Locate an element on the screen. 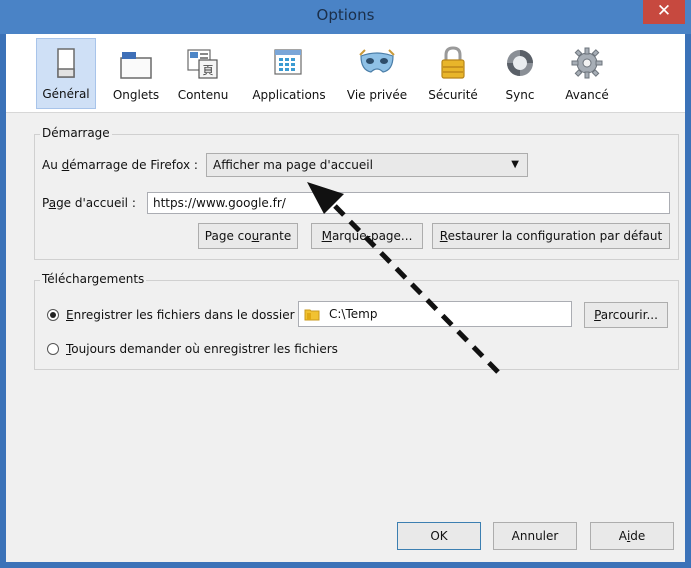 This screenshot has width=691, height=568. svg-text: 頁 is located at coordinates (208, 70).